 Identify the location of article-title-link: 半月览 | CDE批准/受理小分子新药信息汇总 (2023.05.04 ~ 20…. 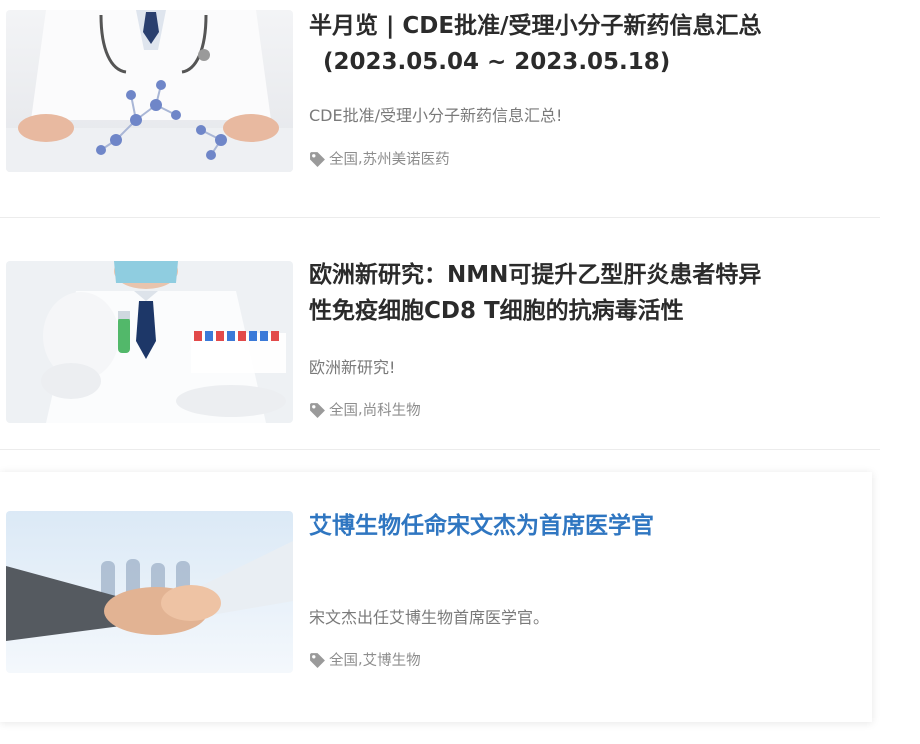
(584, 44).